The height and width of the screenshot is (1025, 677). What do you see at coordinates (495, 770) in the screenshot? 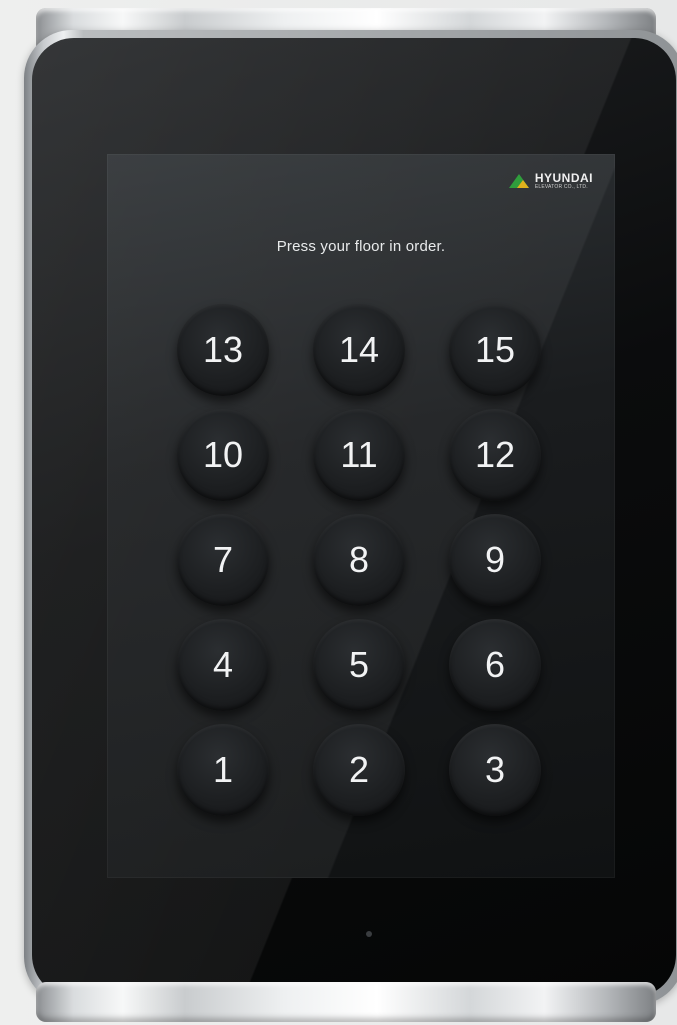
I see `floor-button-3: 3` at bounding box center [495, 770].